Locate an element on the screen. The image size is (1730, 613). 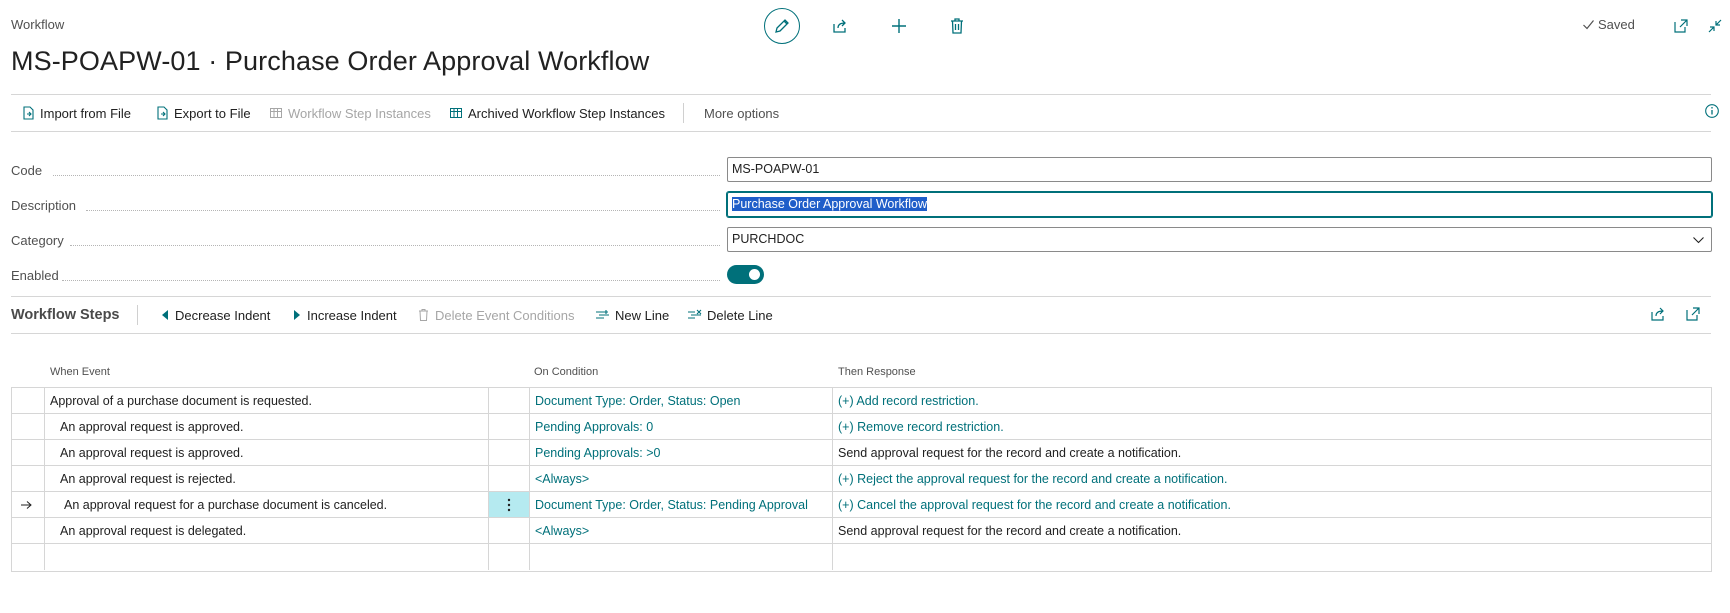
open-new-window-icon is located at coordinates (1681, 26).